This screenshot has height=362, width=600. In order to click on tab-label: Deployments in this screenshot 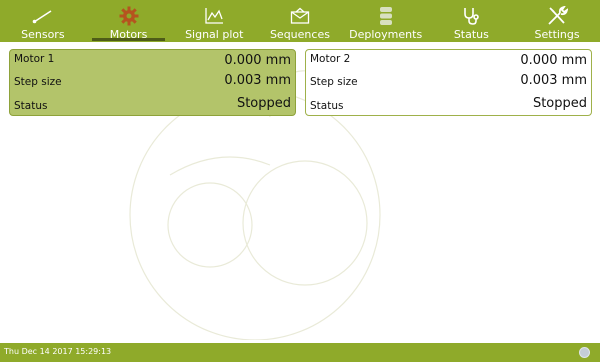, I will do `click(386, 34)`.